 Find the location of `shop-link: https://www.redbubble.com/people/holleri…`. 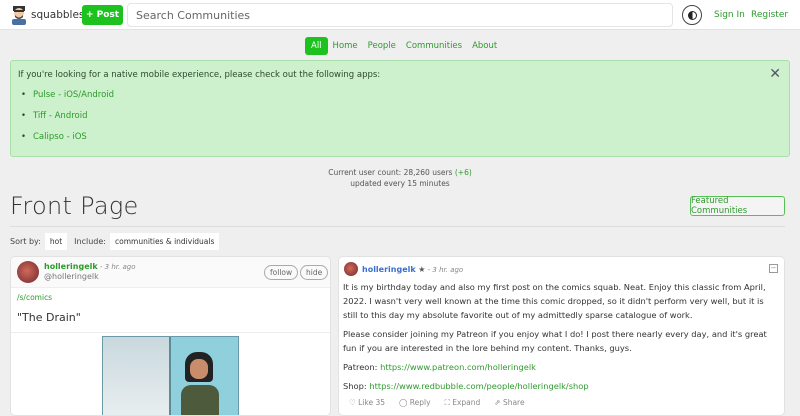

shop-link: https://www.redbubble.com/people/holleri… is located at coordinates (478, 386).